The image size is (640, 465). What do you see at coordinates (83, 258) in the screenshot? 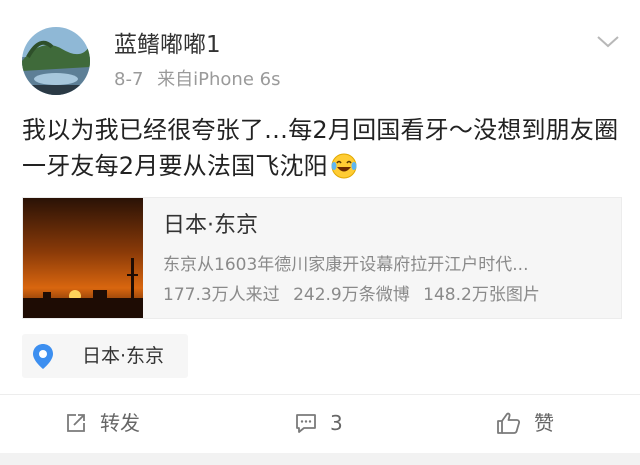
I see `location-thumbnail` at bounding box center [83, 258].